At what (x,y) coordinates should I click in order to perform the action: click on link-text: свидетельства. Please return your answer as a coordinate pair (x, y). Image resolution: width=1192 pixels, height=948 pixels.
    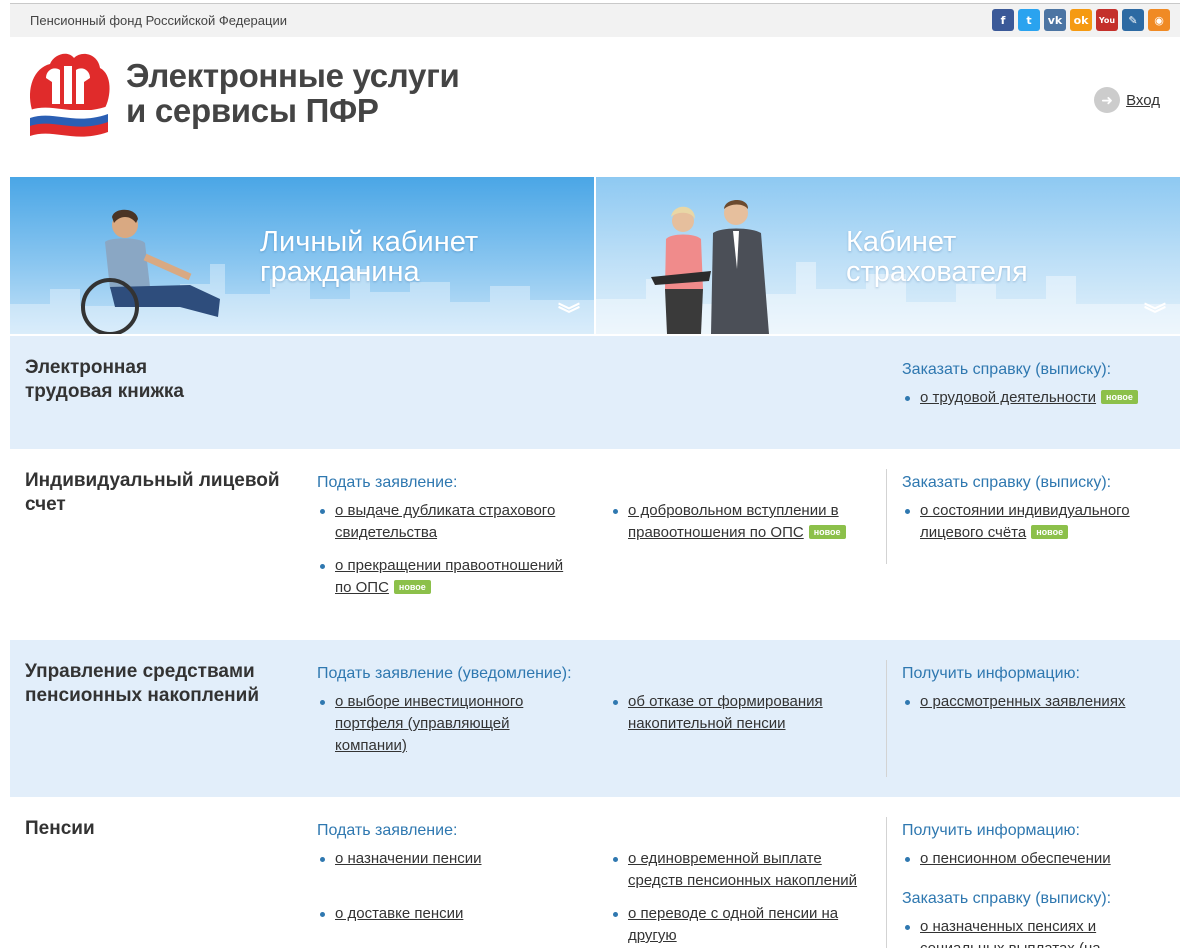
    Looking at the image, I should click on (386, 532).